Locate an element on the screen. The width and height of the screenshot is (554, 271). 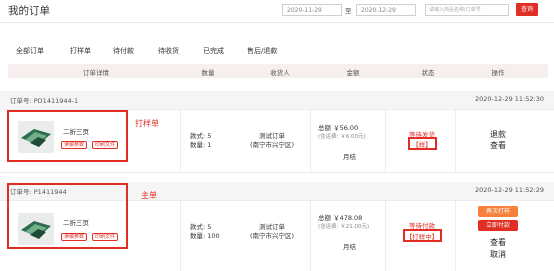
column-header-receiver: 收货人 is located at coordinates (280, 73).